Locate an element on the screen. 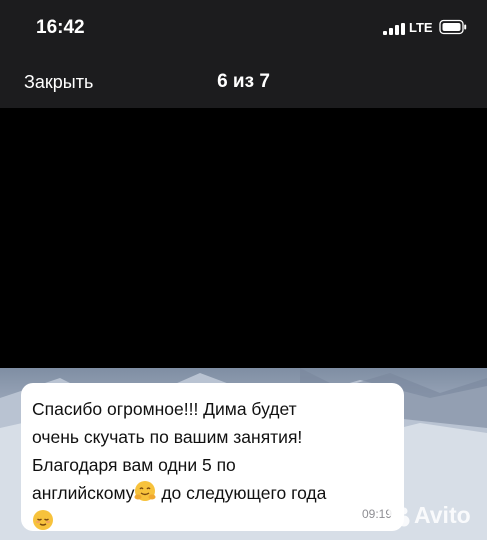  photo-counter: 6 из 7 is located at coordinates (243, 81).